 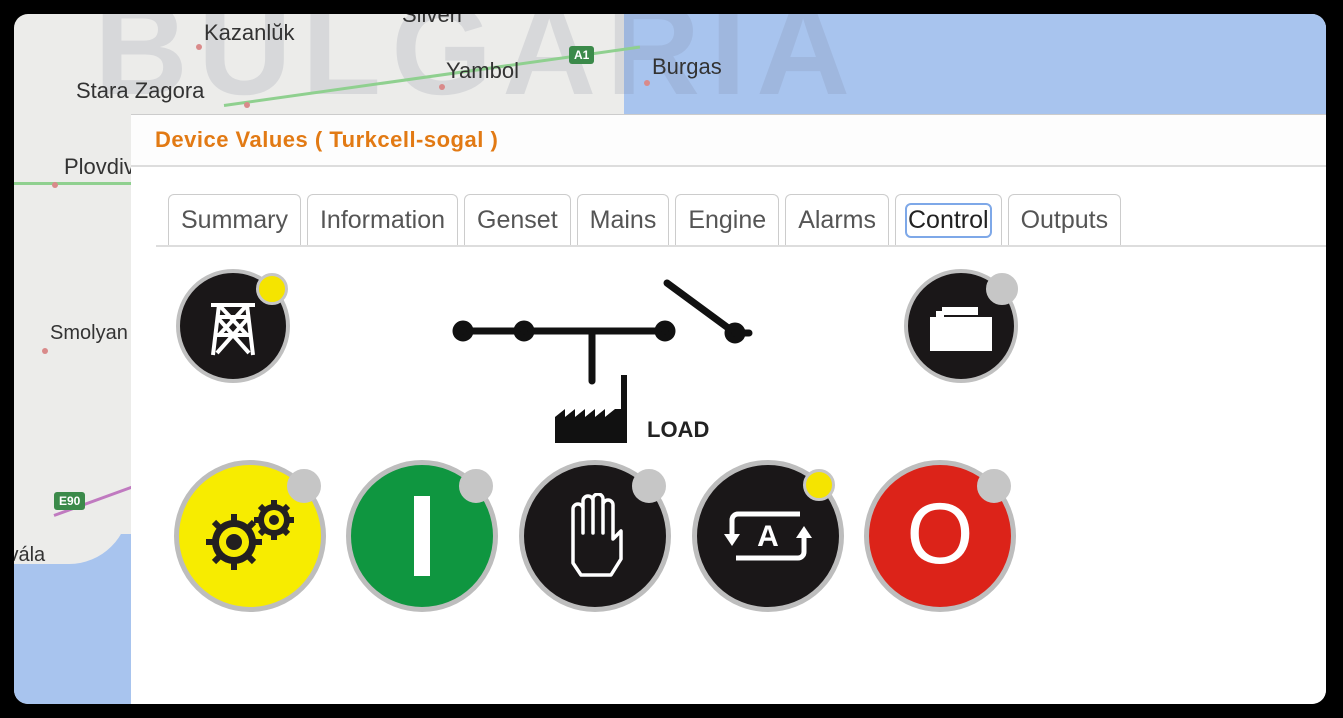 I want to click on tab-label: Mains, so click(x=623, y=219).